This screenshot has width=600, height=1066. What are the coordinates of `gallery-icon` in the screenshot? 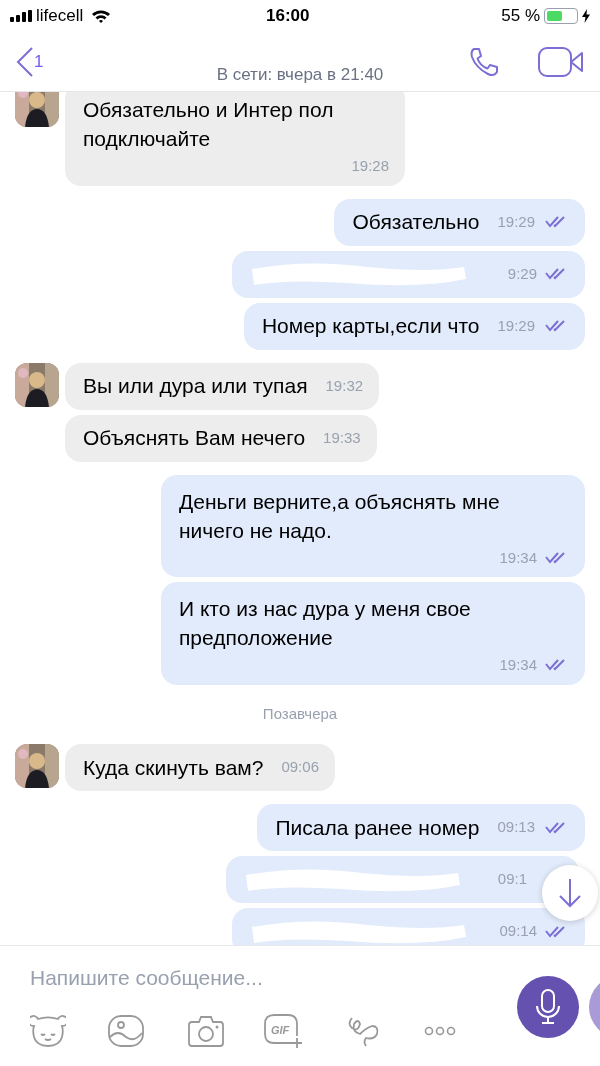 It's located at (126, 1031).